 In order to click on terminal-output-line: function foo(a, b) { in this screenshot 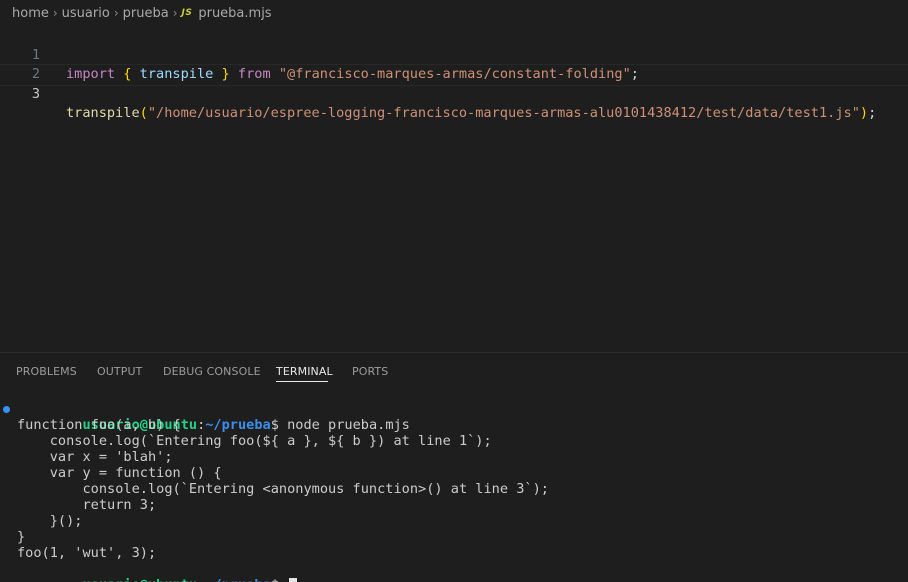, I will do `click(99, 425)`.